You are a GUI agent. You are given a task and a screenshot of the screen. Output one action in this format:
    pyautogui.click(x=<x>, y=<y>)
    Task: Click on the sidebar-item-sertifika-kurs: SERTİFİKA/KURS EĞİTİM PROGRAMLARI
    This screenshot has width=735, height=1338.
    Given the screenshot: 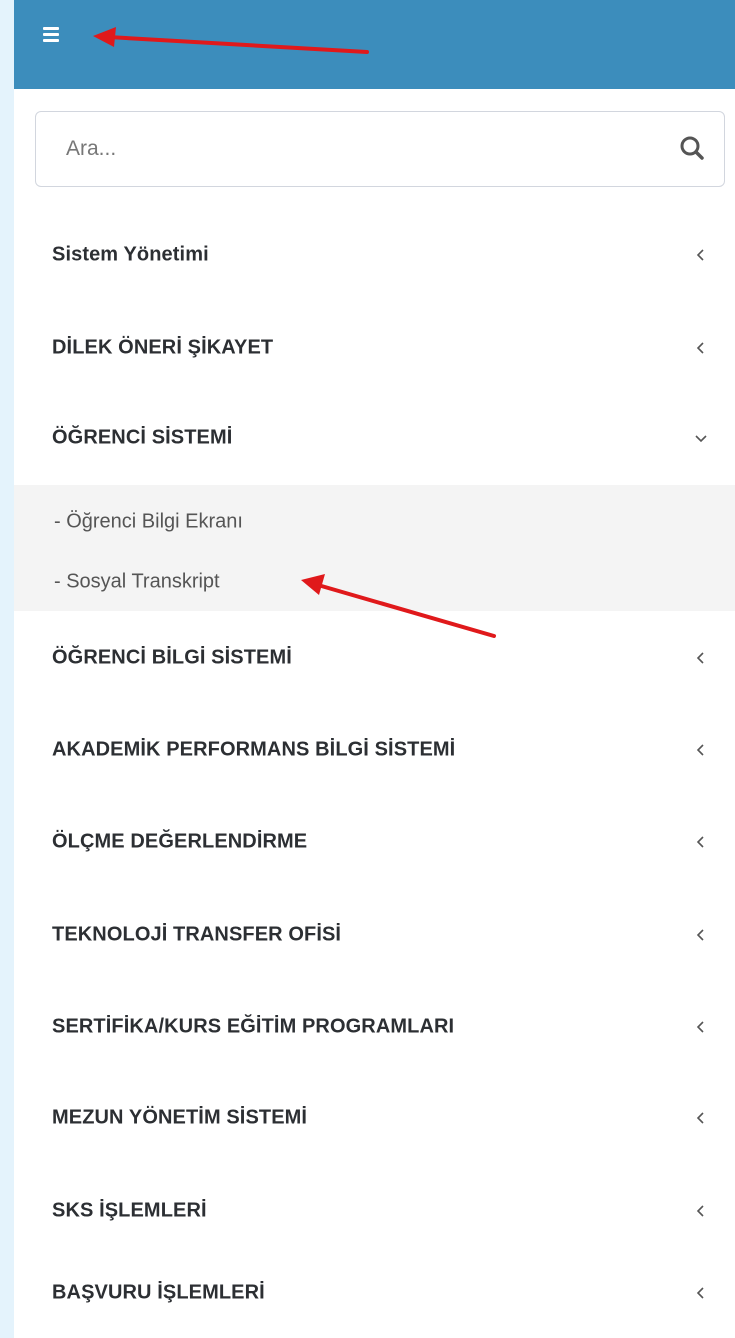 What is the action you would take?
    pyautogui.click(x=374, y=1027)
    